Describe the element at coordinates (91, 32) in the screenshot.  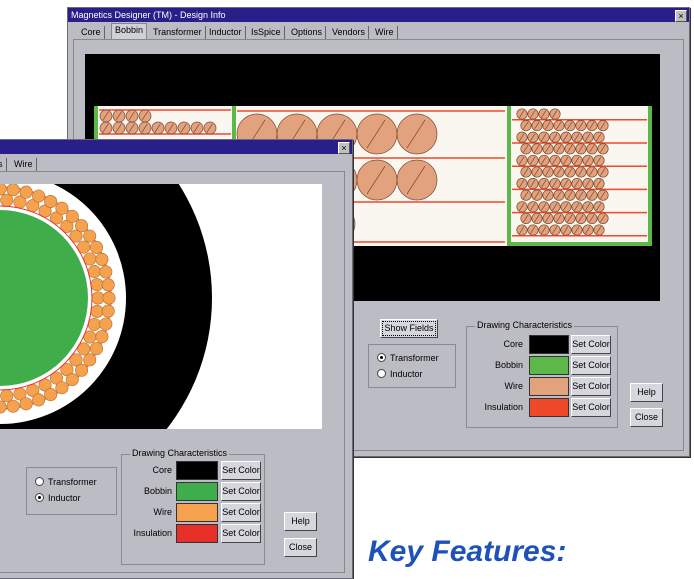
I see `tab-core: Core` at that location.